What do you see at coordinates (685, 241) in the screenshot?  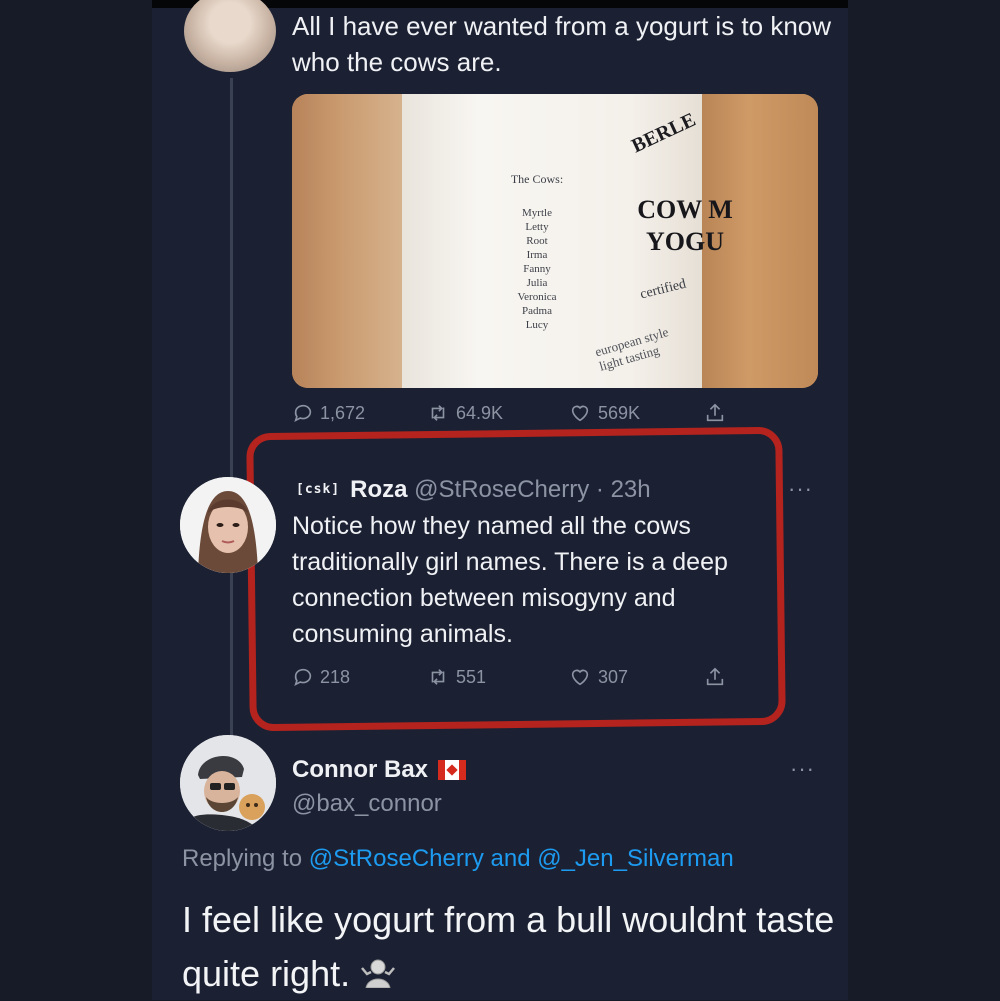 I see `jar-product-line: YOGU` at bounding box center [685, 241].